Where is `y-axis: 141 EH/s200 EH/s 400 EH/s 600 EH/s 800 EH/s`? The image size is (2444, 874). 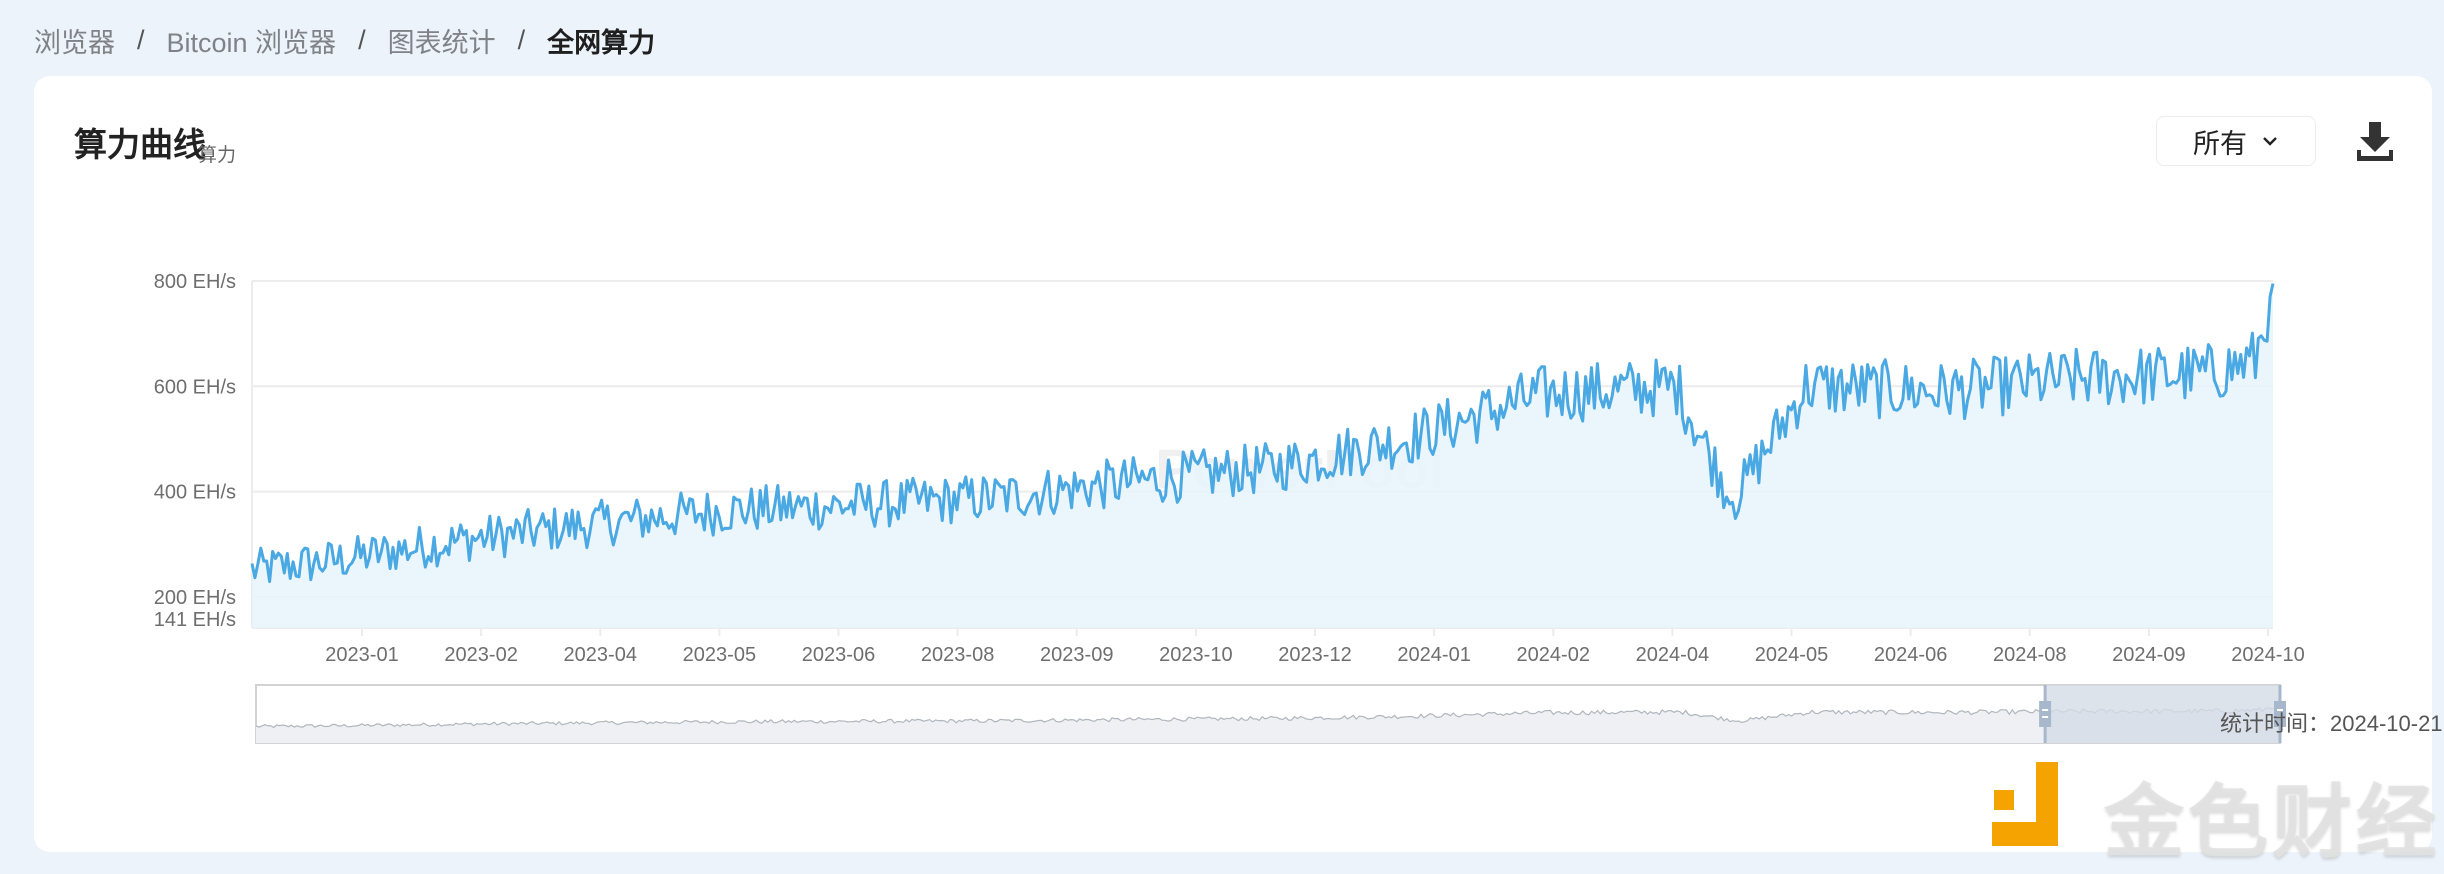 y-axis: 141 EH/s200 EH/s 400 EH/s 600 EH/s 800 EH/s is located at coordinates (195, 451).